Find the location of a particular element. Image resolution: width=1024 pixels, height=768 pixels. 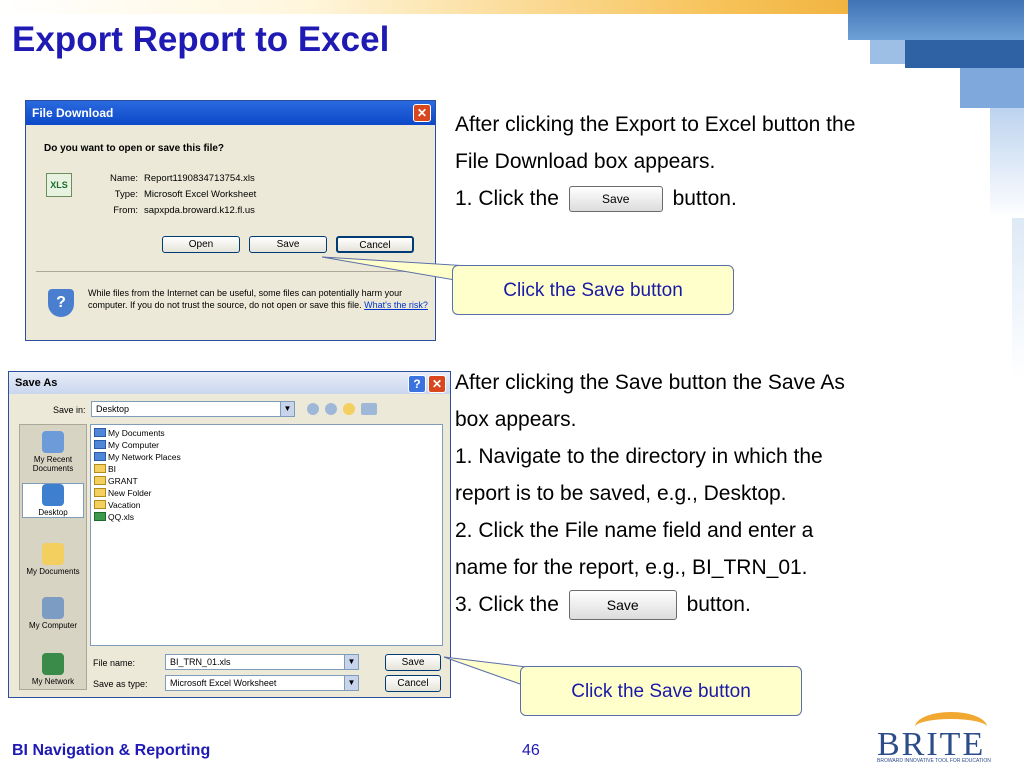

inline-save-button-image: Save is located at coordinates (622, 605).